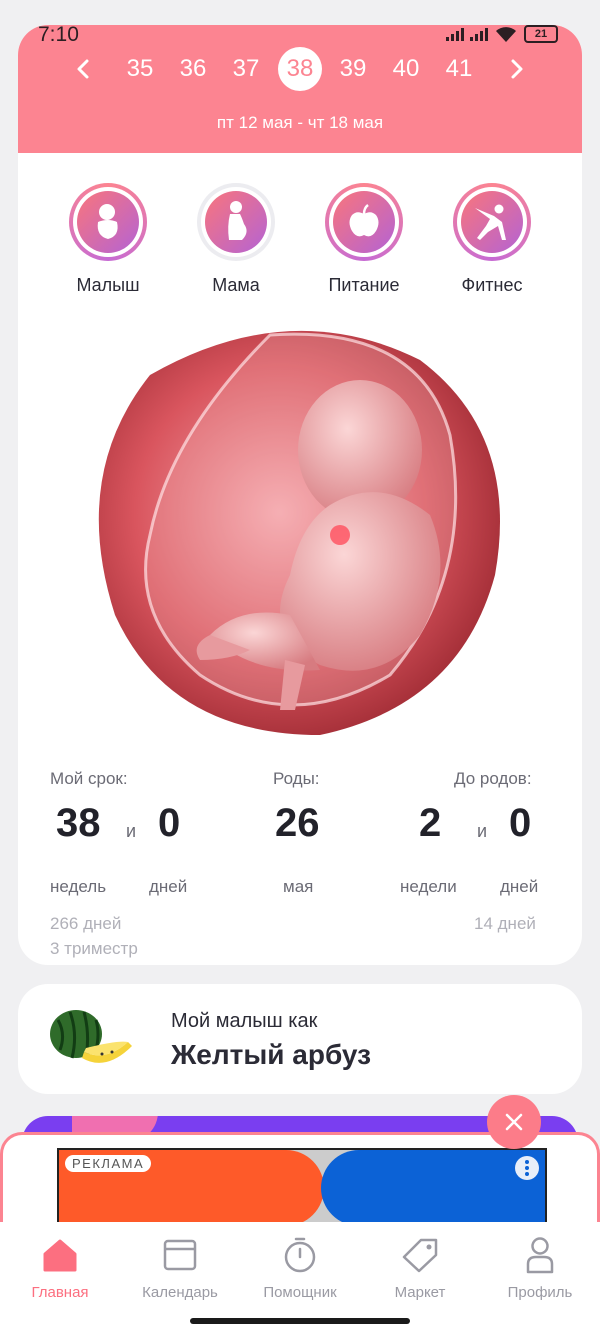 This screenshot has width=600, height=1332. I want to click on pregnant-mother-icon, so click(237, 220).